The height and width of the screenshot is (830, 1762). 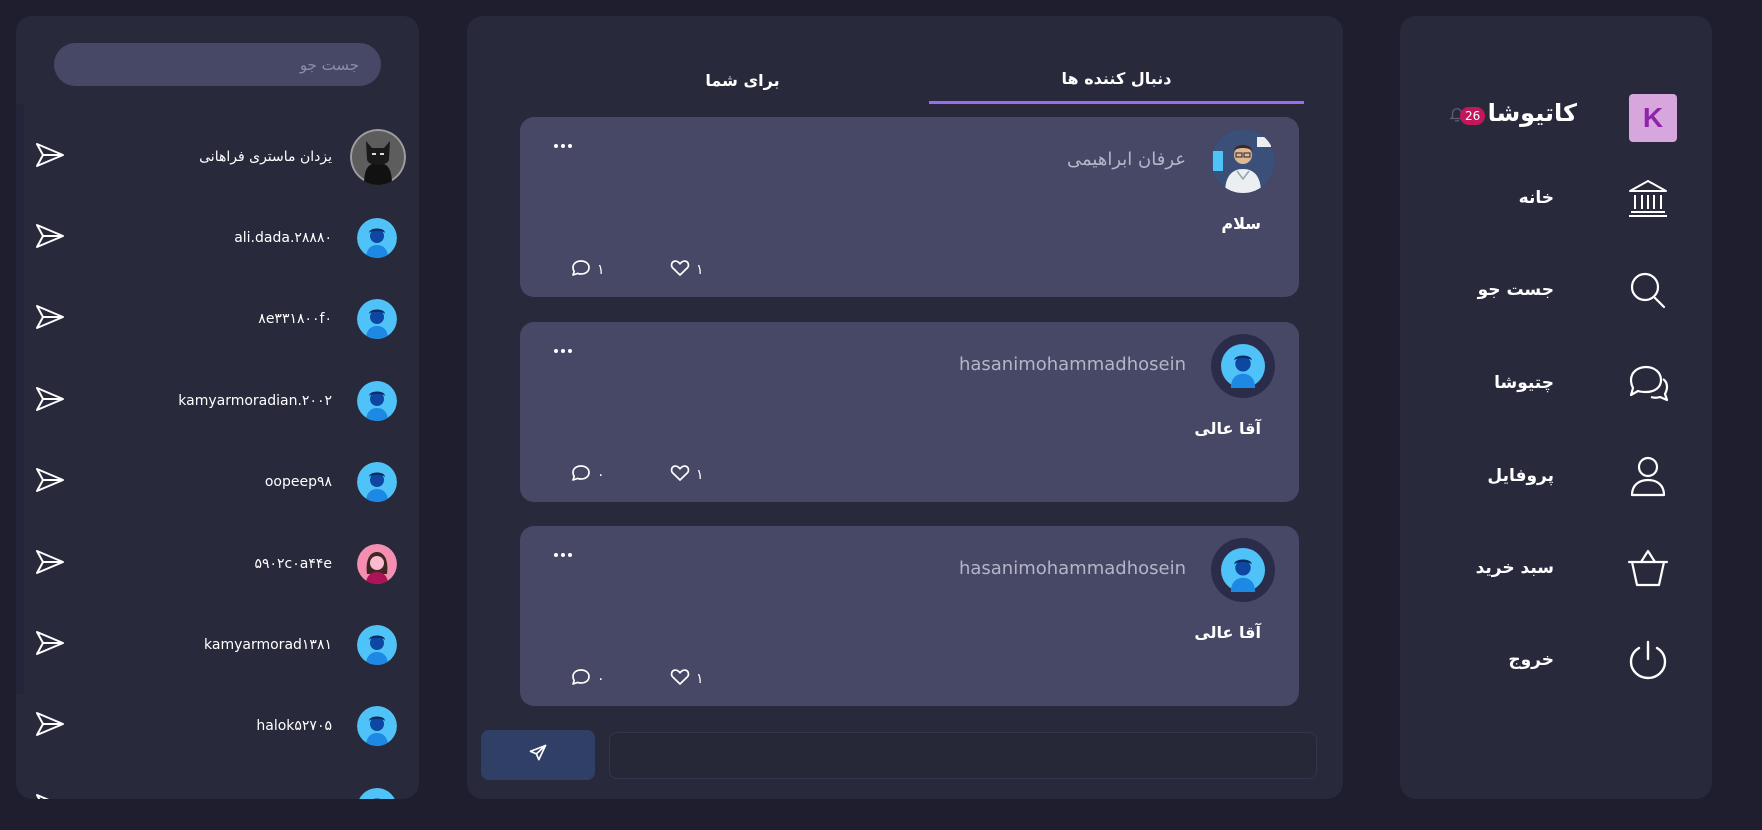 What do you see at coordinates (298, 482) in the screenshot?
I see `user-name: oopeep۹۸` at bounding box center [298, 482].